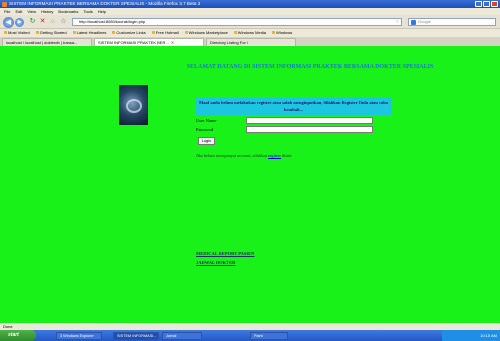 Image resolution: width=500 pixels, height=341 pixels. What do you see at coordinates (182, 335) in the screenshot?
I see `taskbar-item-jurnal: Jurnal` at bounding box center [182, 335].